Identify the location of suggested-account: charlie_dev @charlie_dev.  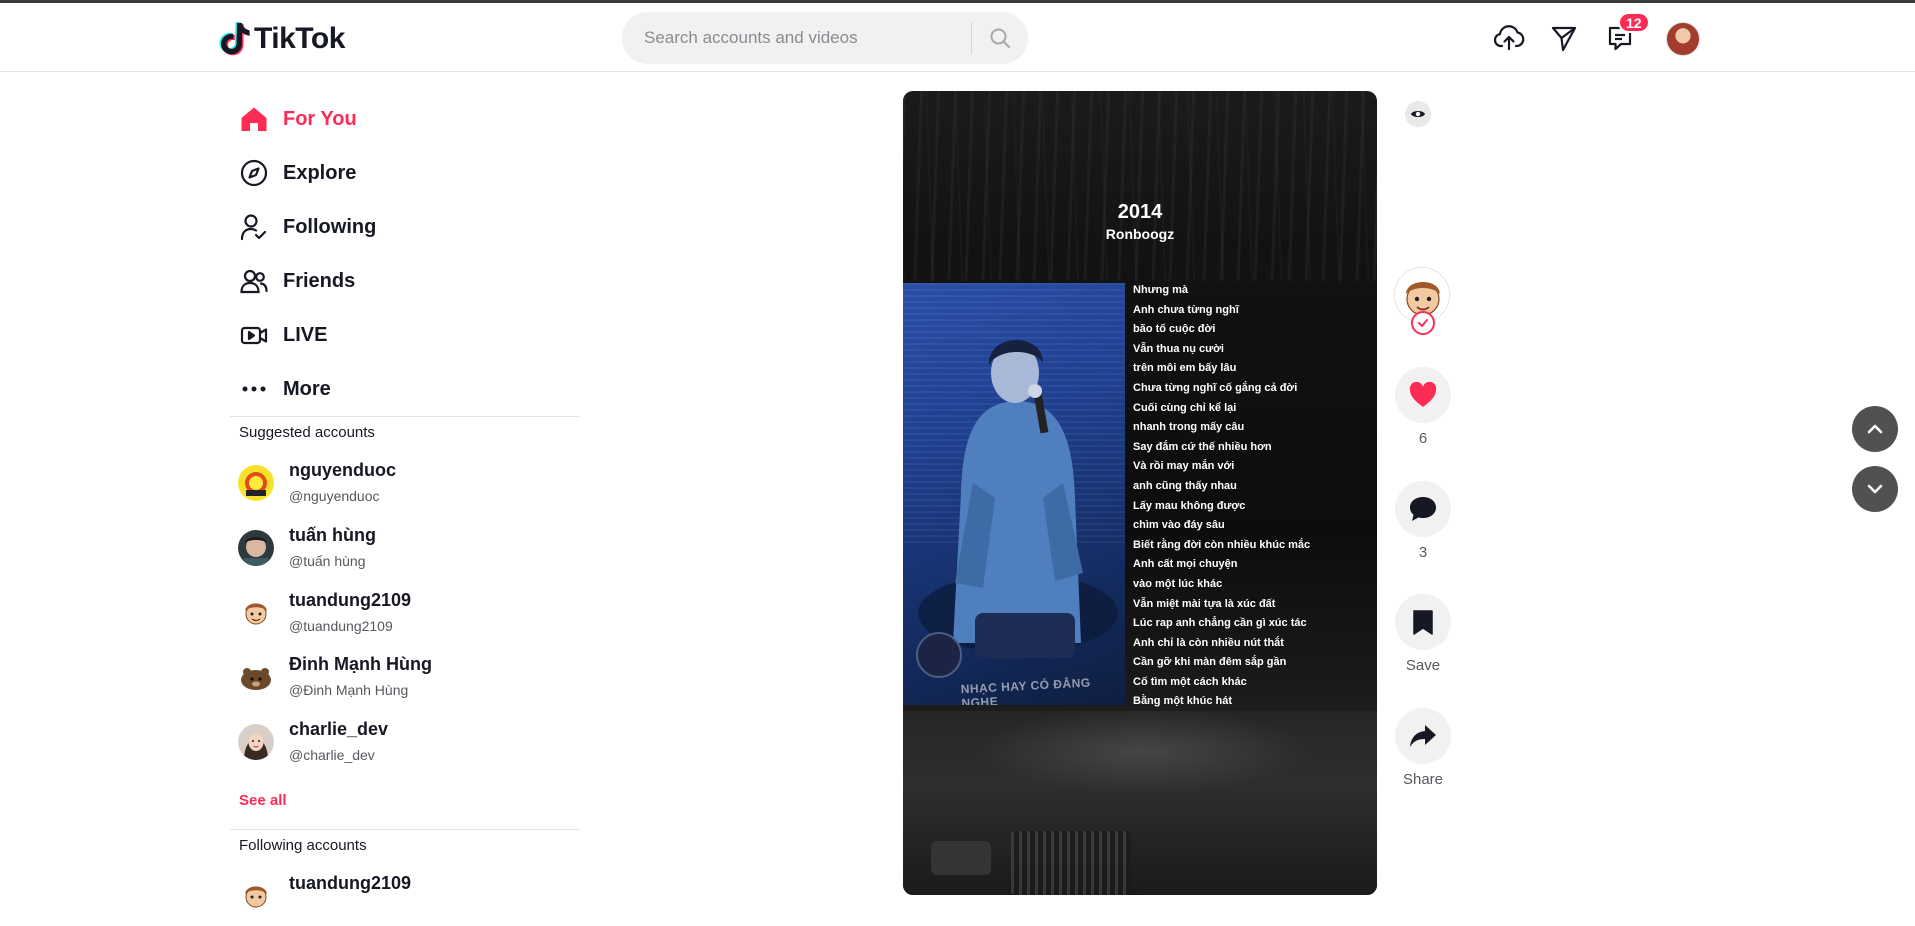
(398, 743).